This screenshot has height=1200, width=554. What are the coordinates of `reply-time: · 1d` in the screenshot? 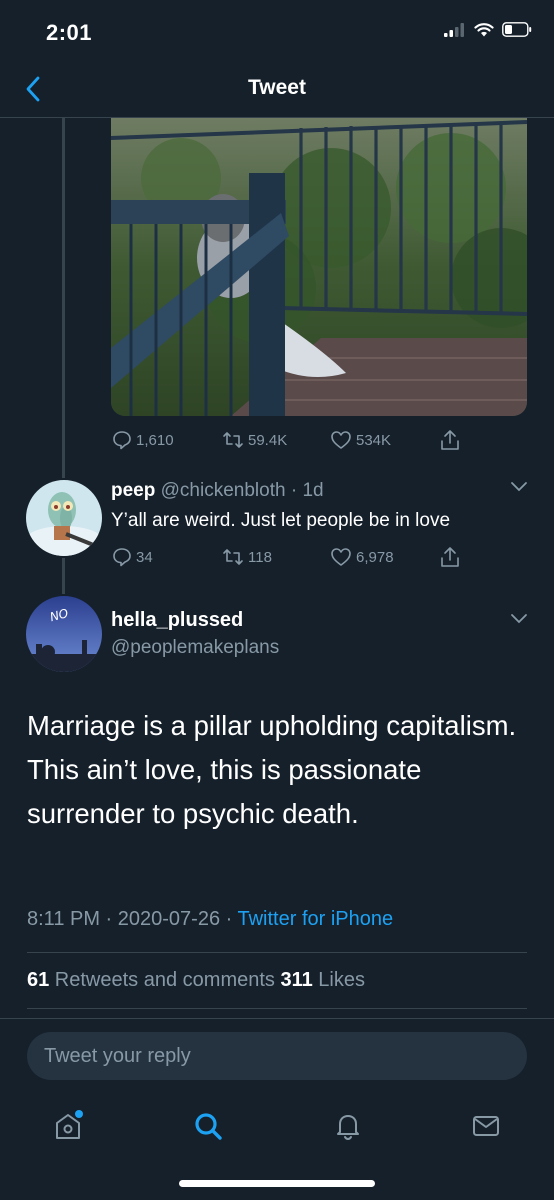 It's located at (307, 490).